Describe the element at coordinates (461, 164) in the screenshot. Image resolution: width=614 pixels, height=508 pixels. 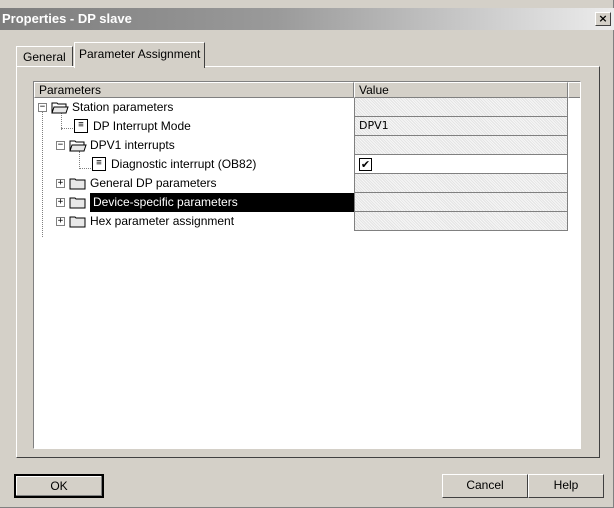
I see `value-cell-diagnostic-interrupt: ✔` at that location.